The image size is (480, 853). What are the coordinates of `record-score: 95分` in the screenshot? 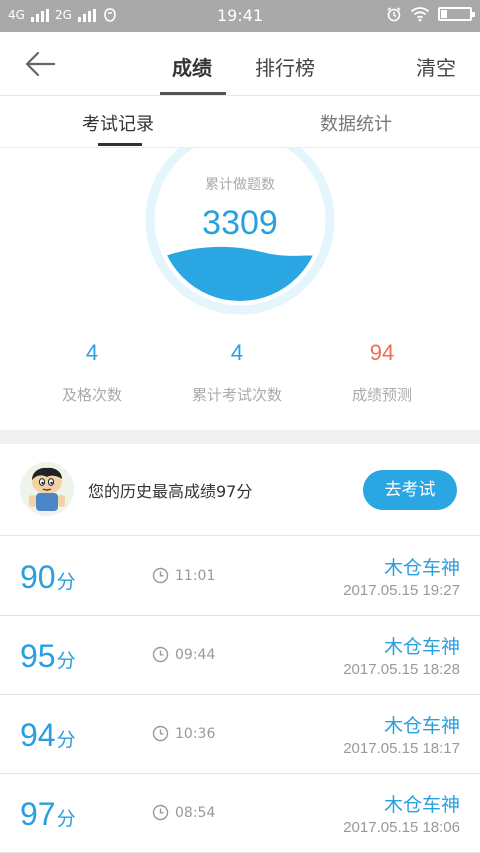 It's located at (48, 656).